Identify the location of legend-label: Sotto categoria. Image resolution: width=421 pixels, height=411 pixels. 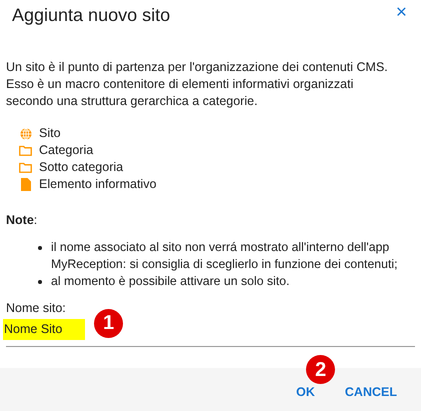
(81, 167).